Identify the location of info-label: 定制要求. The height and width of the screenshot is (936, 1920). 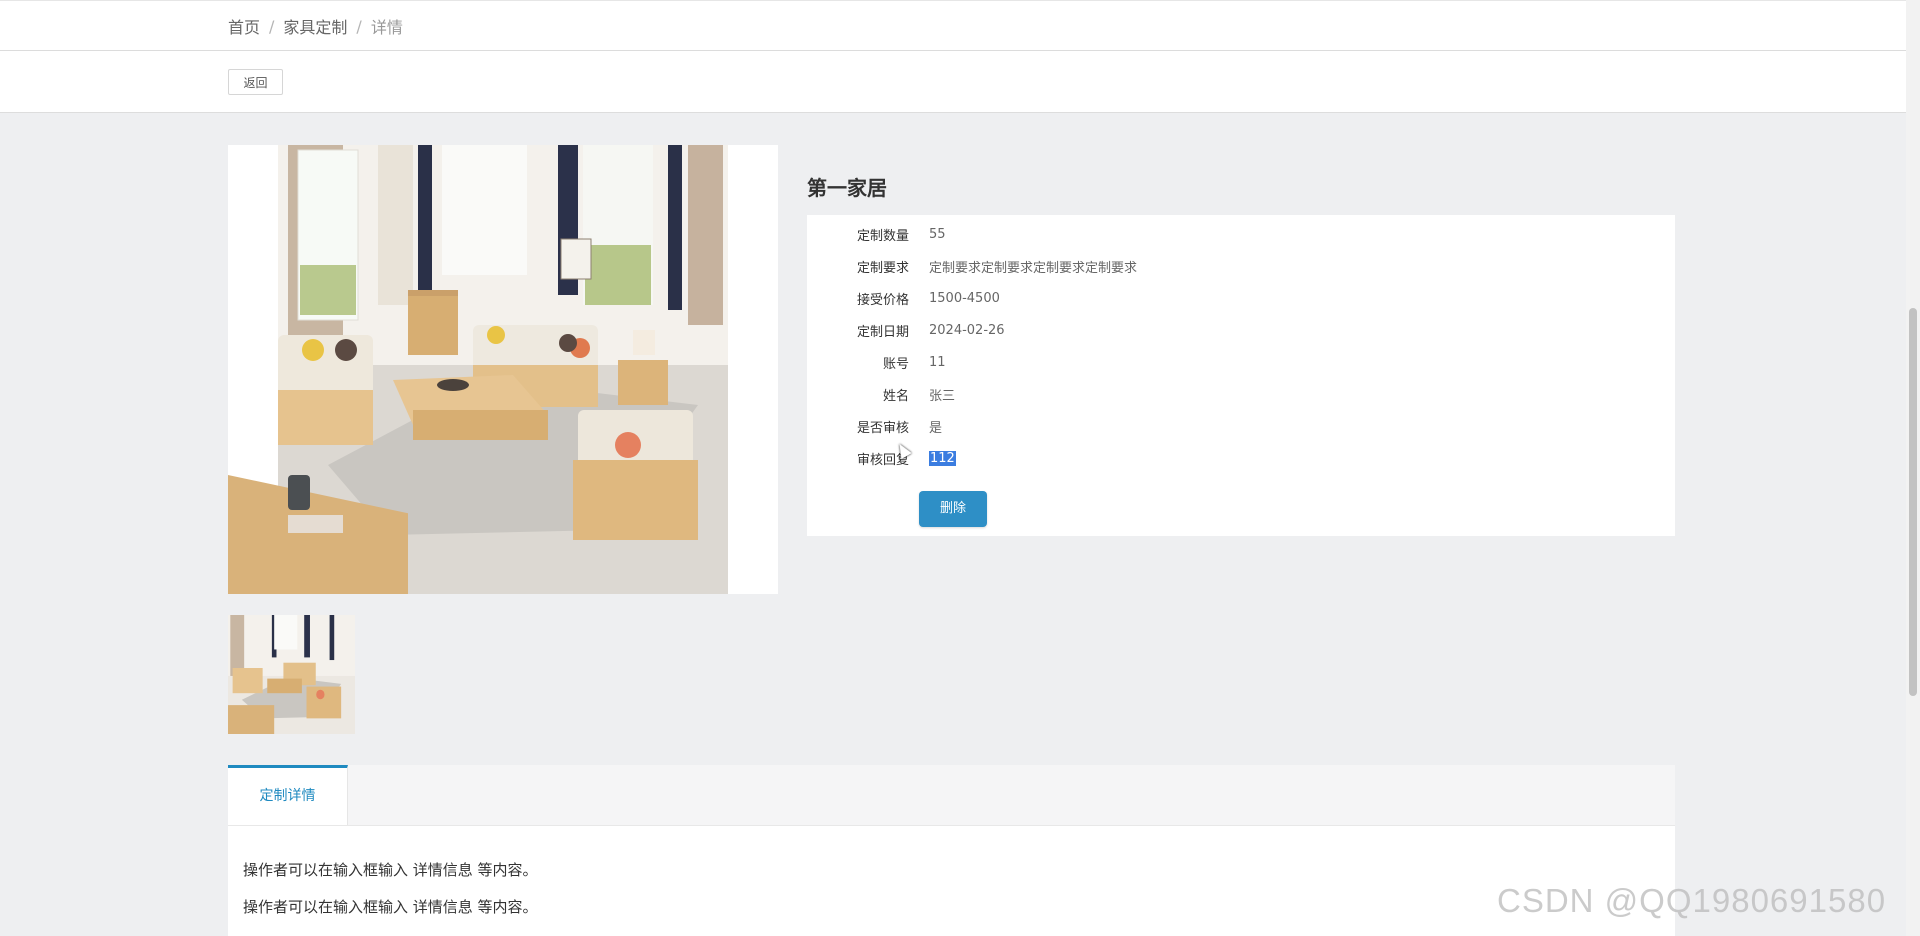
(882, 268).